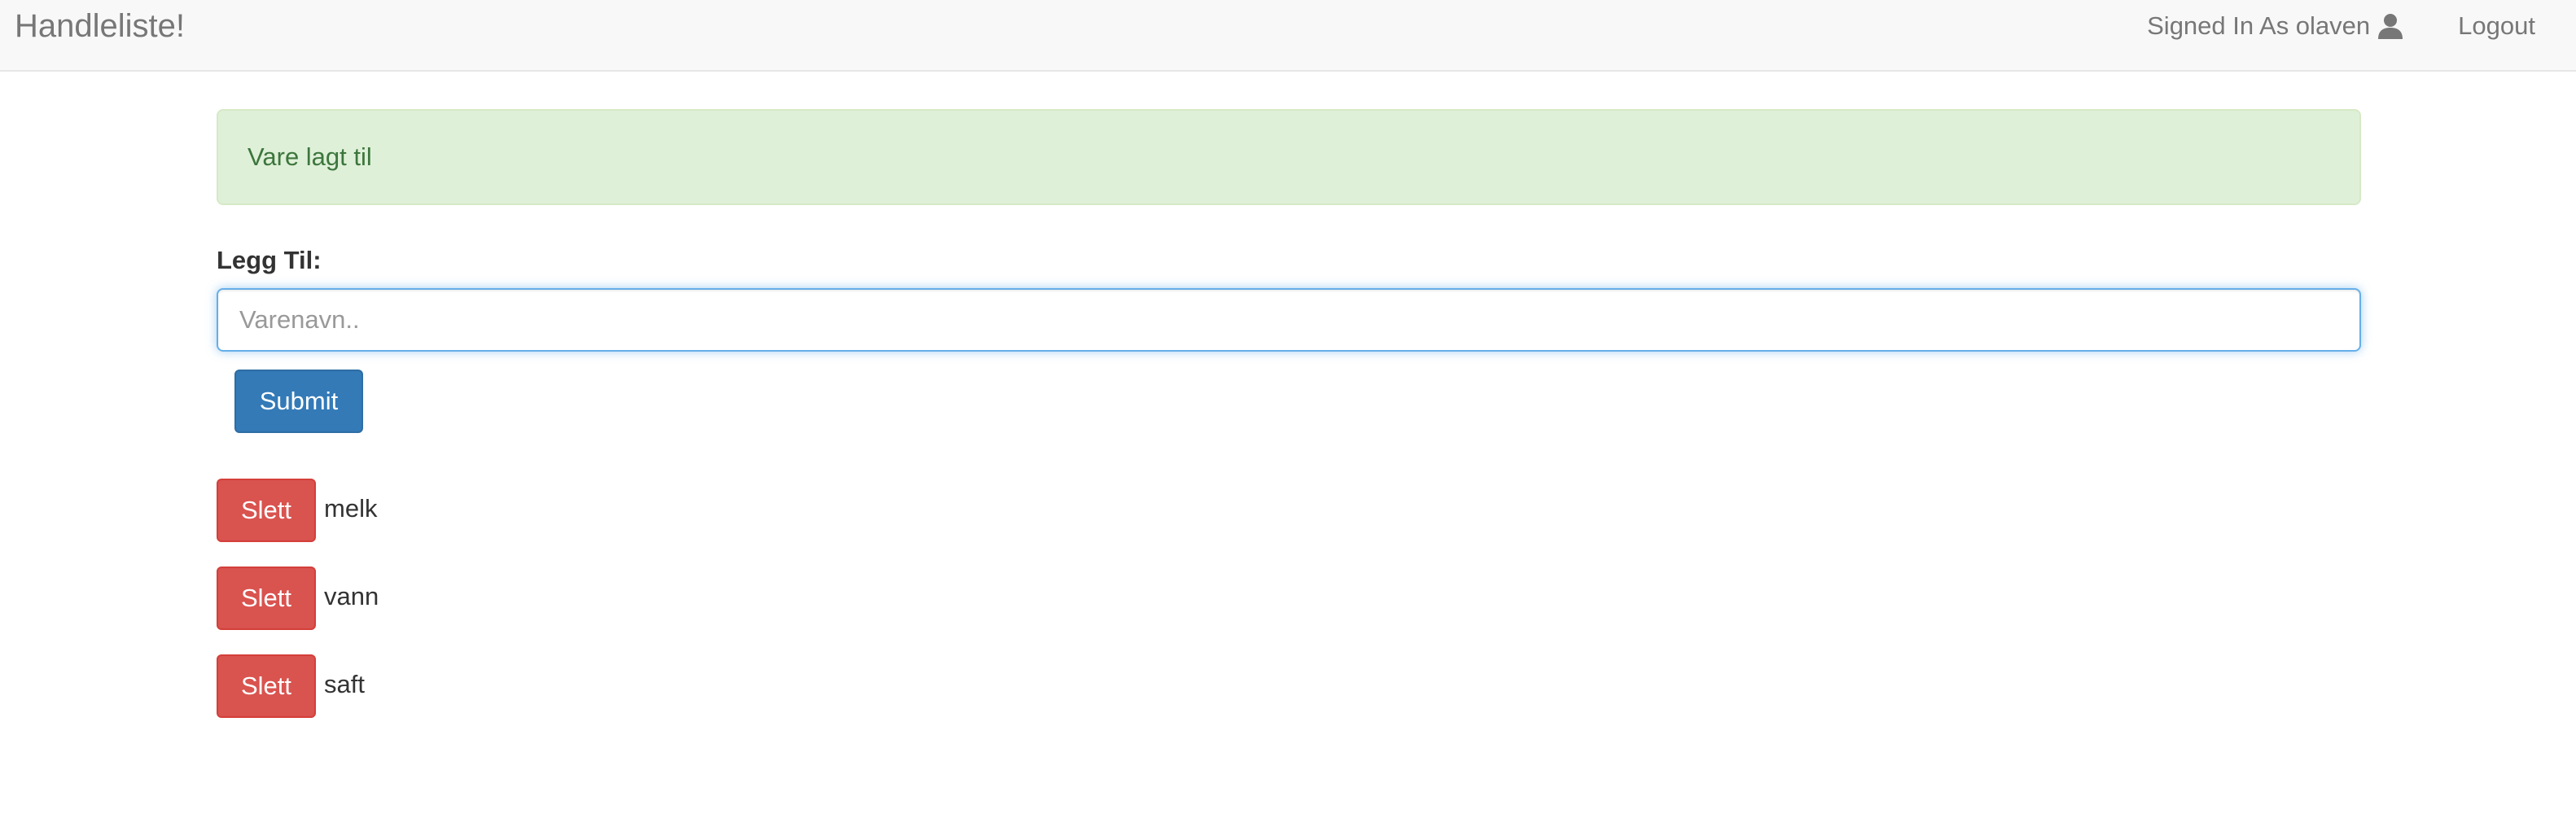 Image resolution: width=2576 pixels, height=840 pixels. I want to click on list-item: Slett melk, so click(1289, 510).